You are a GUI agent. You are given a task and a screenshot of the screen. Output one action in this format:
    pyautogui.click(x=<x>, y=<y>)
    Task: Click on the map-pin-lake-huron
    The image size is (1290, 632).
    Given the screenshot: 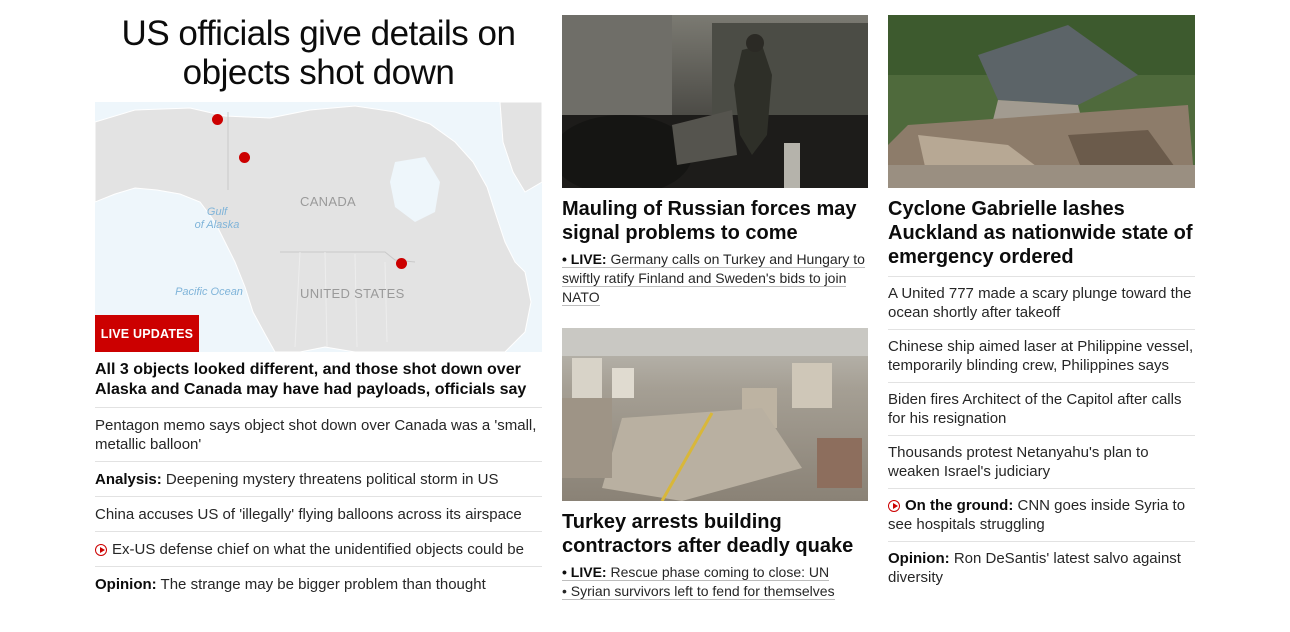 What is the action you would take?
    pyautogui.click(x=401, y=263)
    